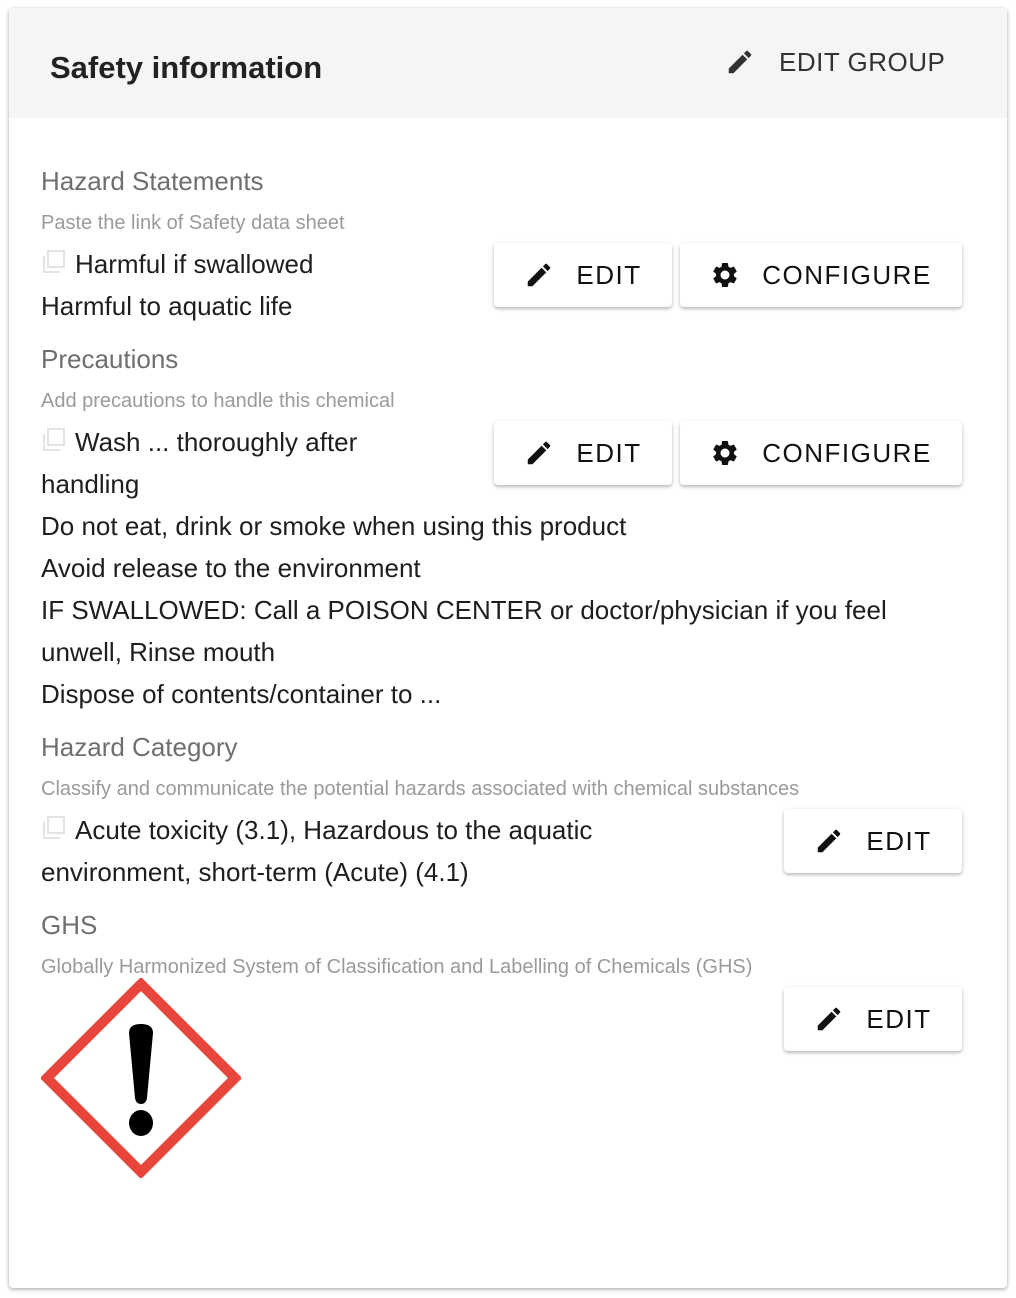  Describe the element at coordinates (141, 1123) in the screenshot. I see `exclamation-dot` at that location.